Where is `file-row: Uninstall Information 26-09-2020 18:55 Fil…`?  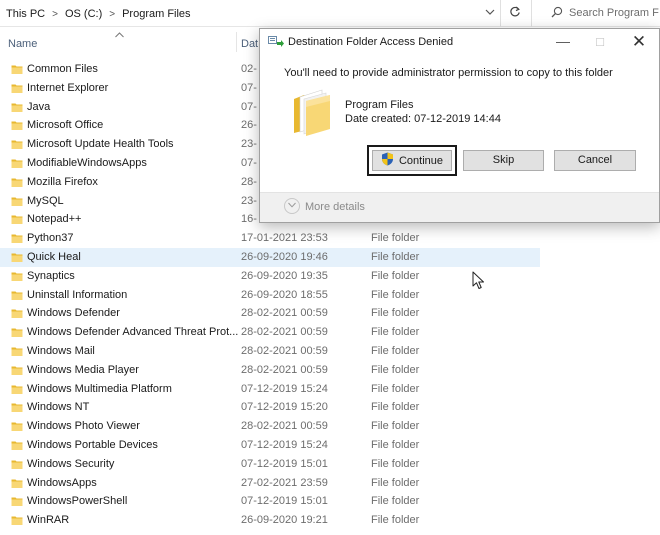
file-row: Uninstall Information 26-09-2020 18:55 Fil… is located at coordinates (270, 295).